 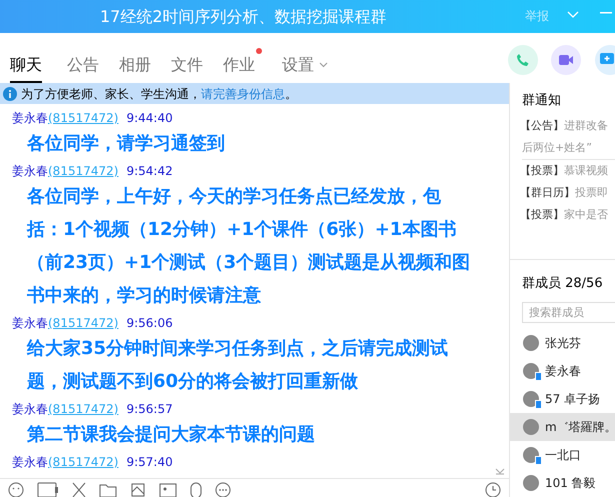 I want to click on member-name: 一北口, so click(x=563, y=455).